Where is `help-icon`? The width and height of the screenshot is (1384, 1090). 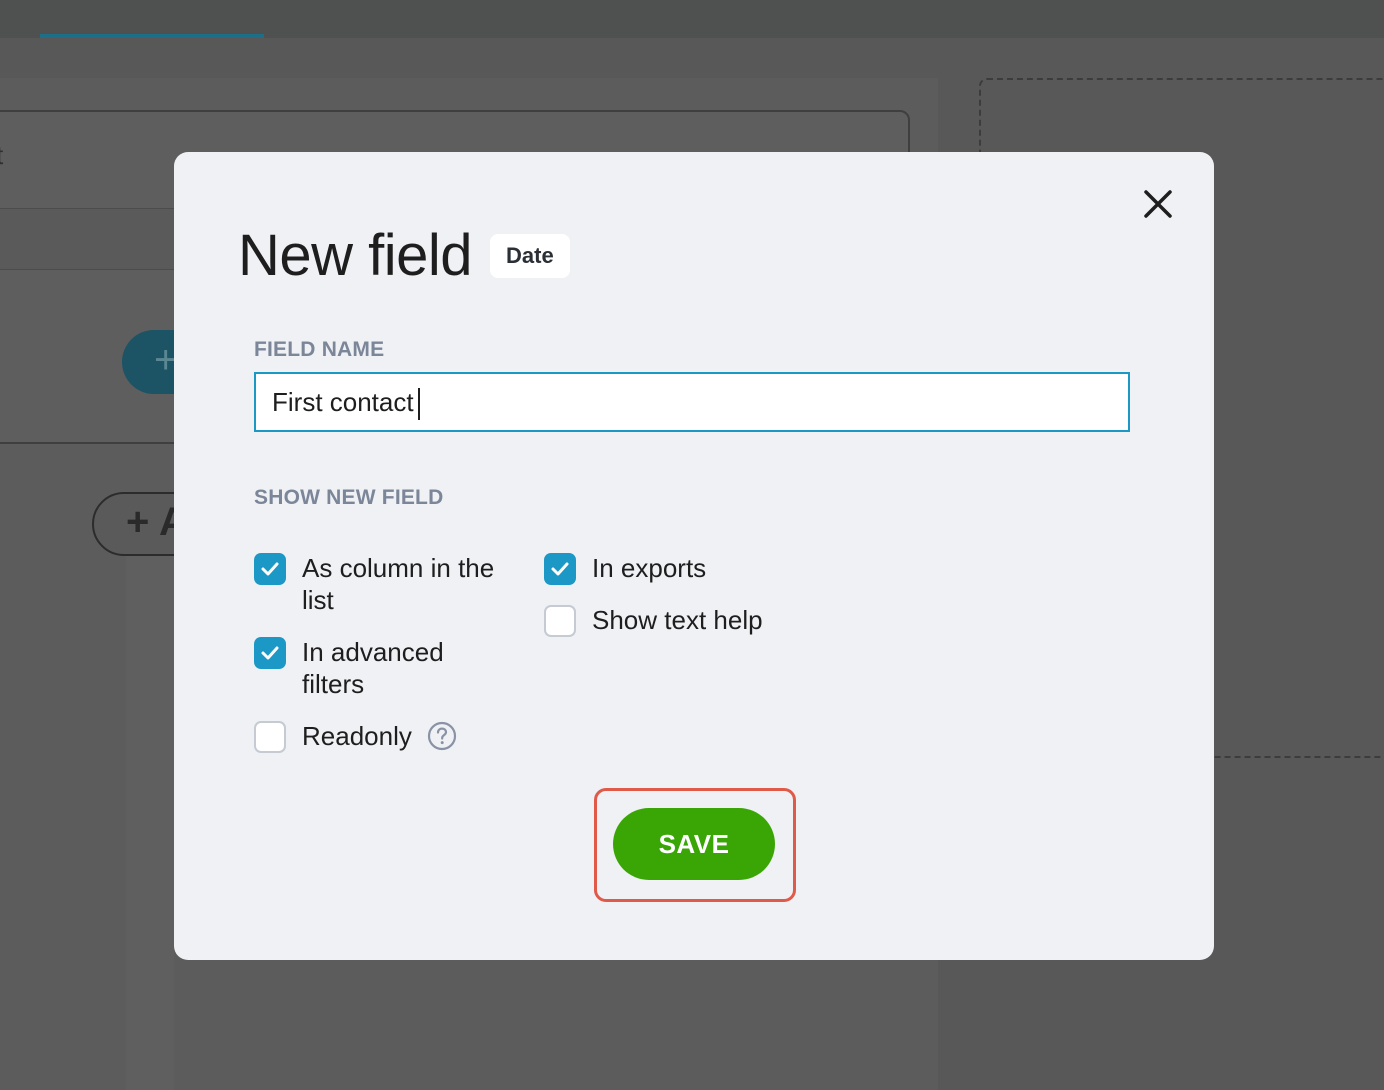 help-icon is located at coordinates (442, 736).